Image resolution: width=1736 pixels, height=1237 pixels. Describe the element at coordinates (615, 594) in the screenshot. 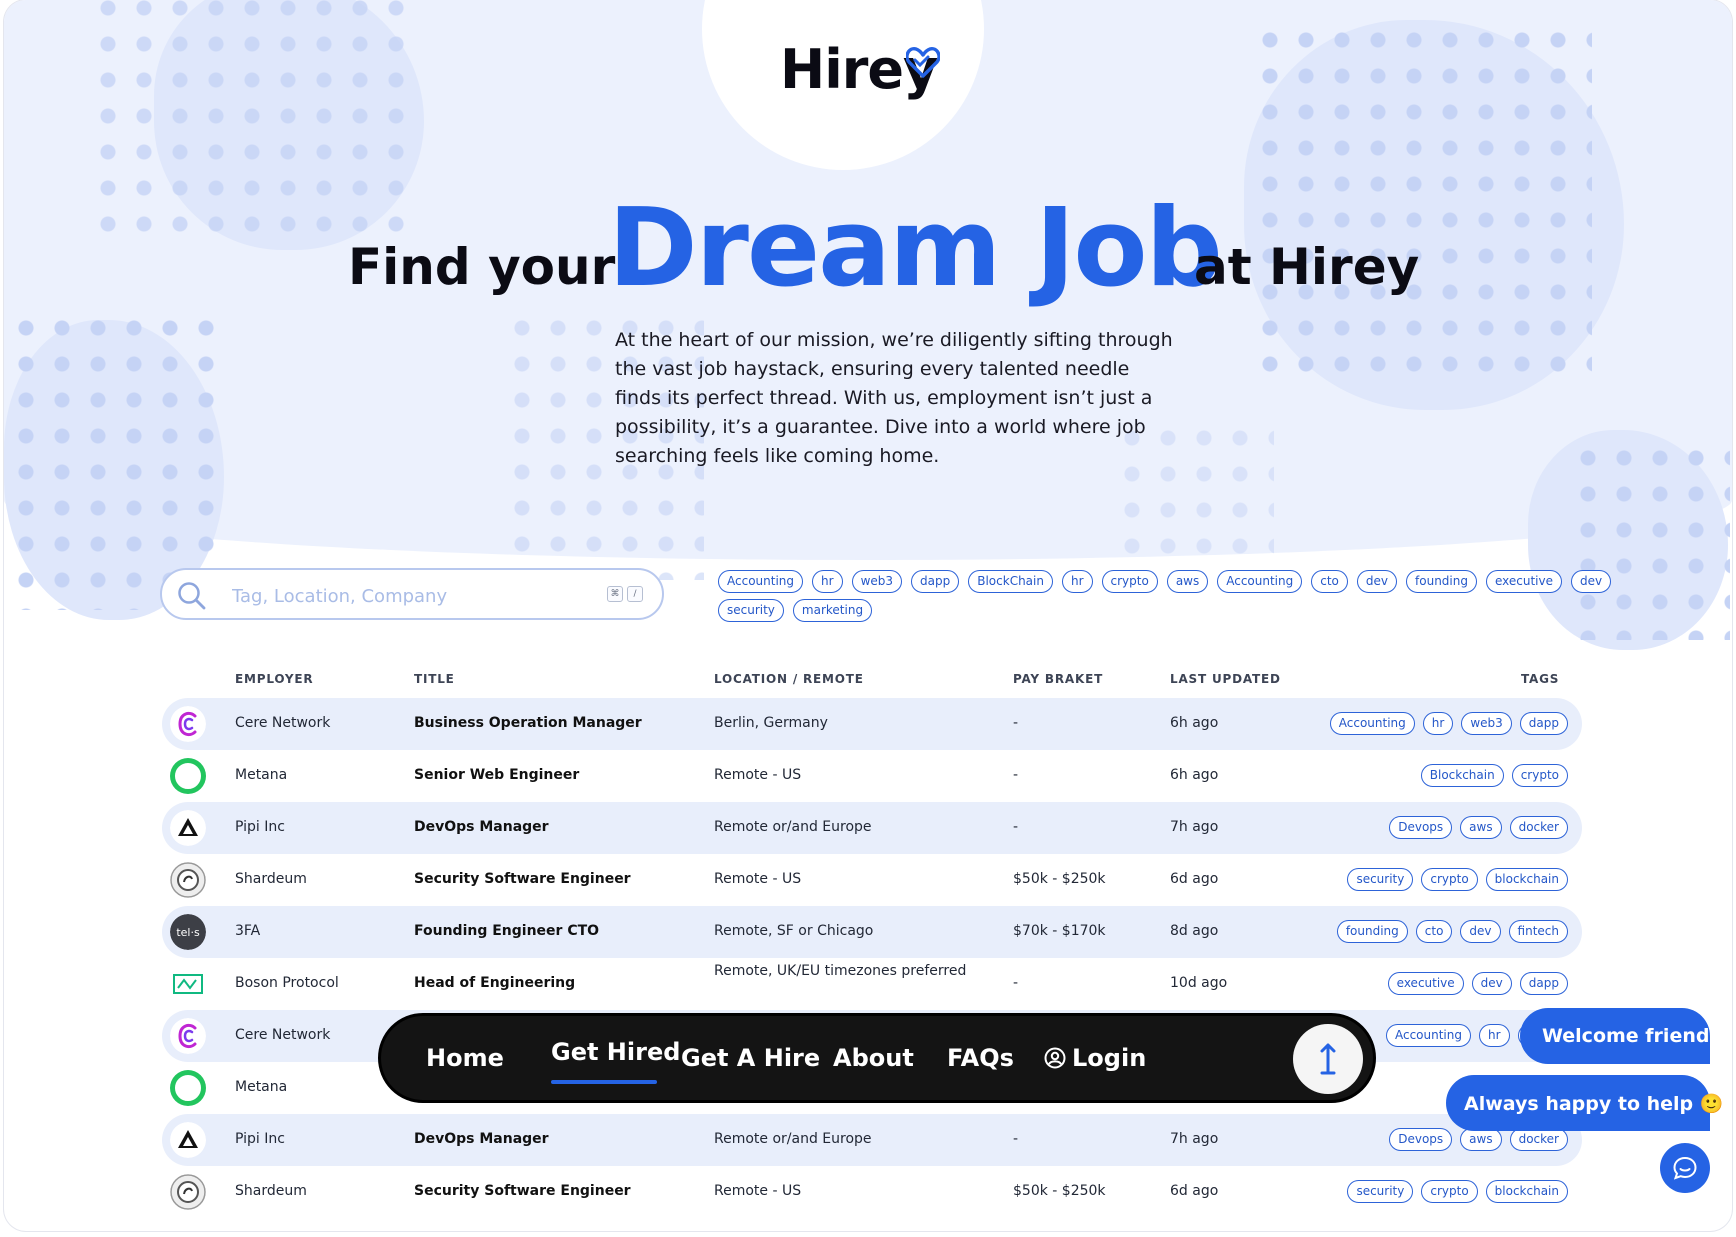

I see `kbd-command: ⌘` at that location.